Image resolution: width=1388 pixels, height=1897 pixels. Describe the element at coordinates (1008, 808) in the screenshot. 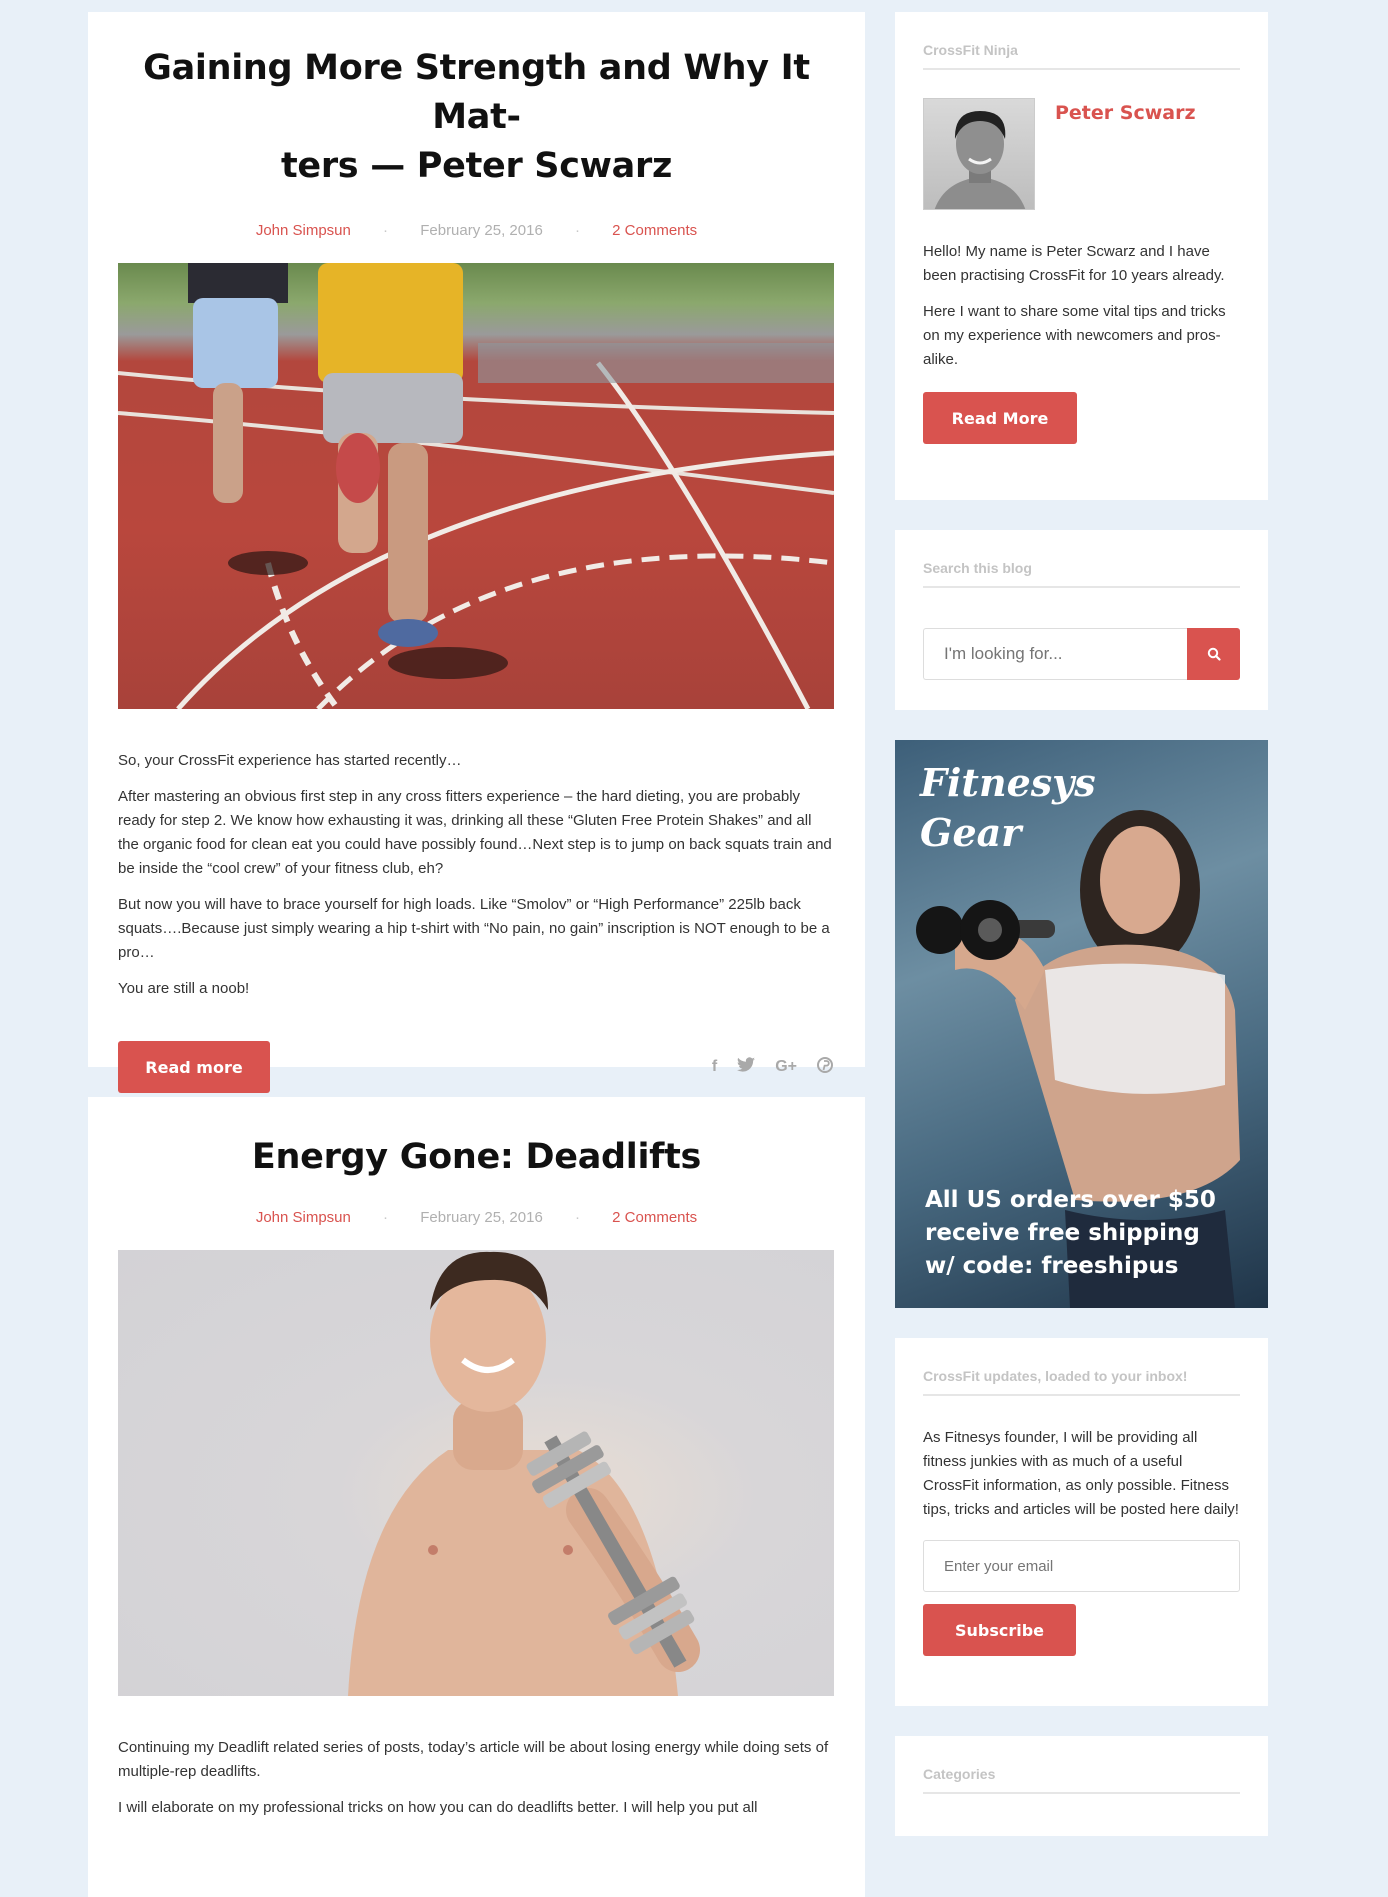

I see `ad-title: Fitnesys Gear` at that location.